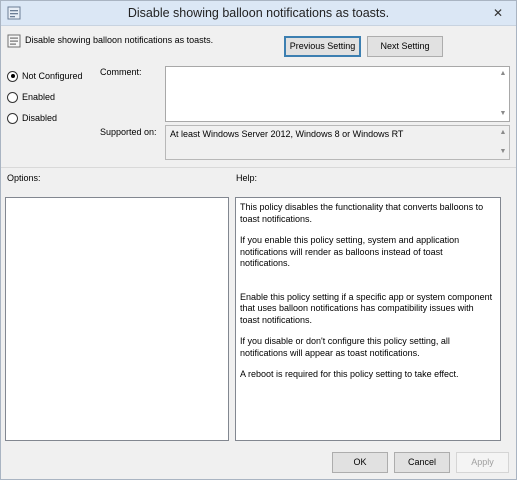  Describe the element at coordinates (322, 46) in the screenshot. I see `previous-setting-button: Previous Setting` at that location.